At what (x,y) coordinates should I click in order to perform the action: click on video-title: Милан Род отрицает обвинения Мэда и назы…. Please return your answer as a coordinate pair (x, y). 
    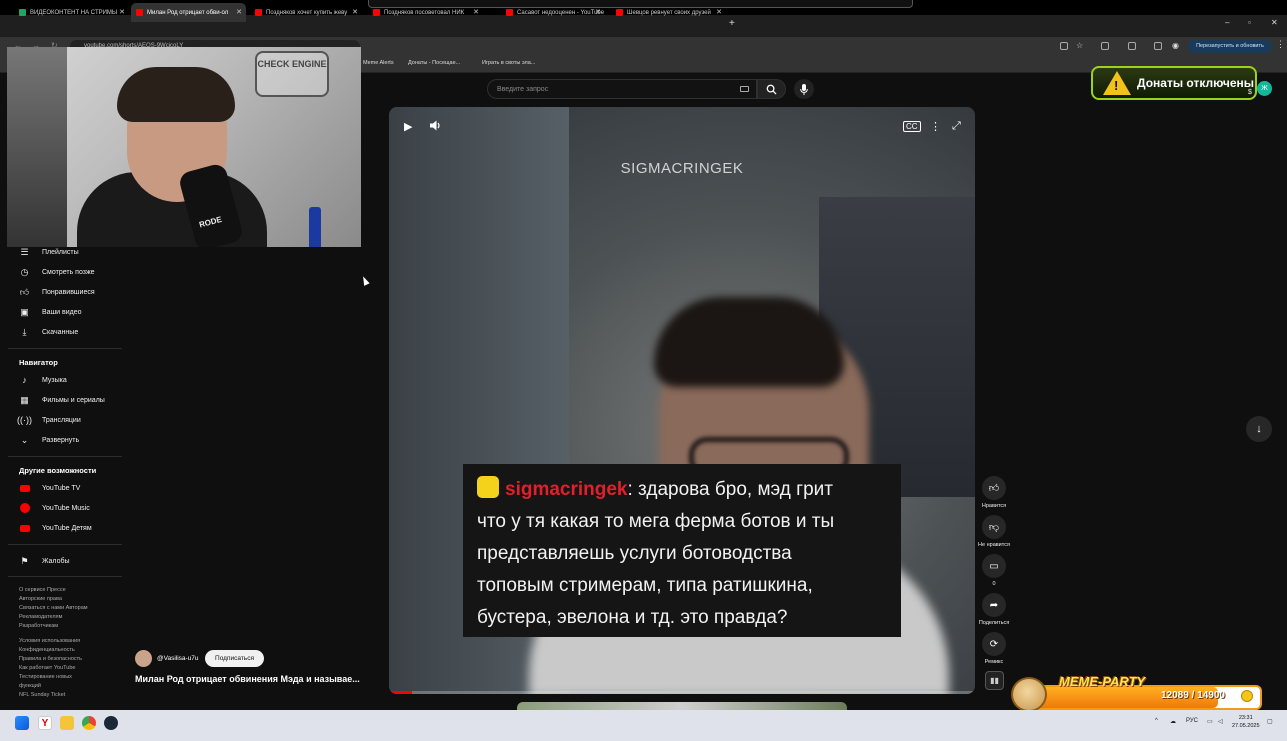
    Looking at the image, I should click on (247, 679).